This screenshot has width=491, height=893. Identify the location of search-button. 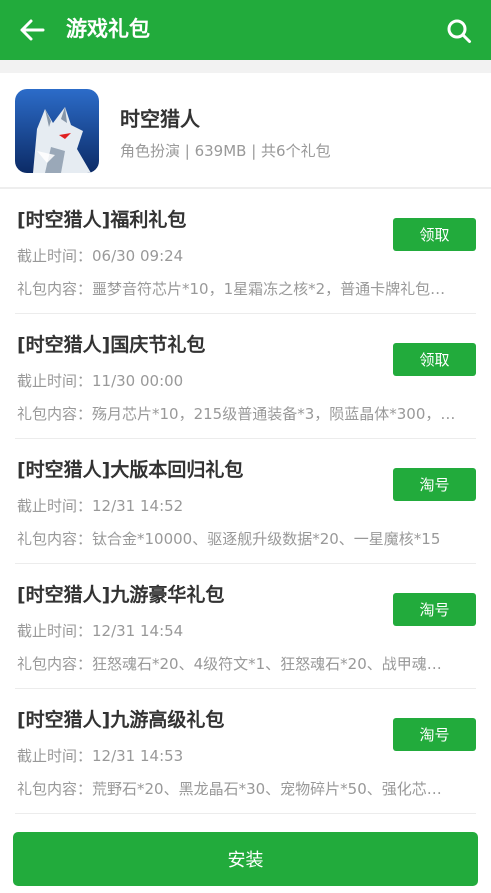
(459, 31).